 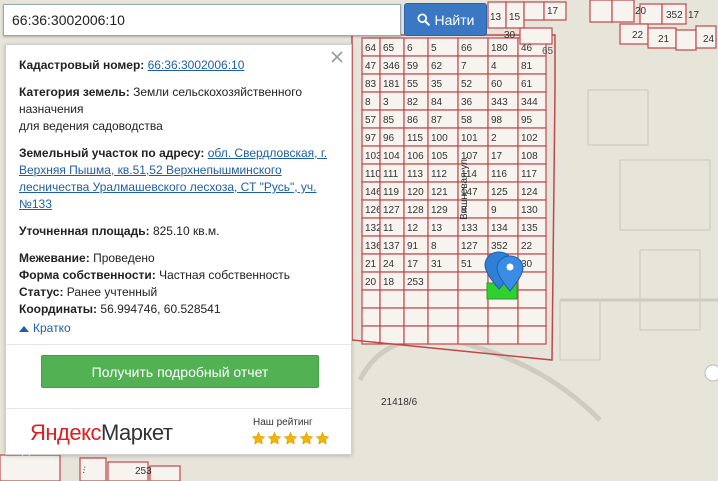 I want to click on parcel-number: 8, so click(x=434, y=246).